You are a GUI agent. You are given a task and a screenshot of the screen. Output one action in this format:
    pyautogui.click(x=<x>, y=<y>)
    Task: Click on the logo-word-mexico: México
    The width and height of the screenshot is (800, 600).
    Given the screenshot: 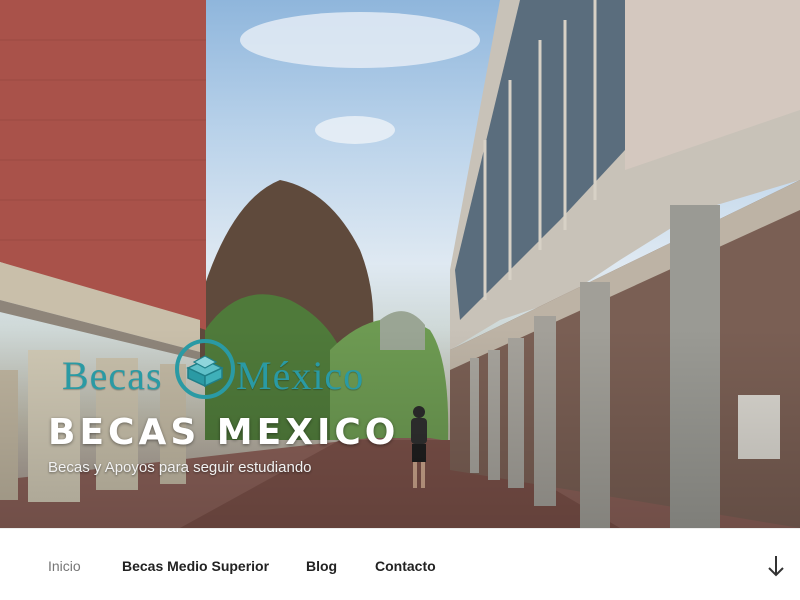 What is the action you would take?
    pyautogui.click(x=300, y=375)
    